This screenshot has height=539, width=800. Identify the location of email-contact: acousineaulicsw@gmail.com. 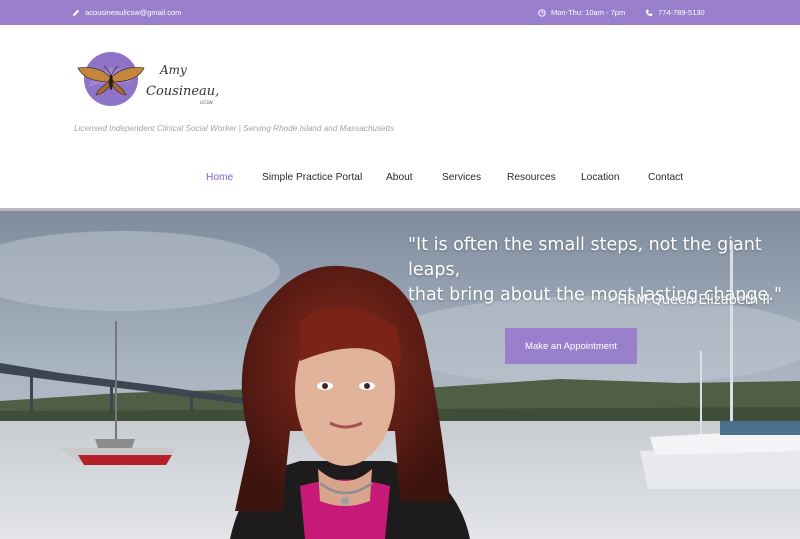
(126, 12).